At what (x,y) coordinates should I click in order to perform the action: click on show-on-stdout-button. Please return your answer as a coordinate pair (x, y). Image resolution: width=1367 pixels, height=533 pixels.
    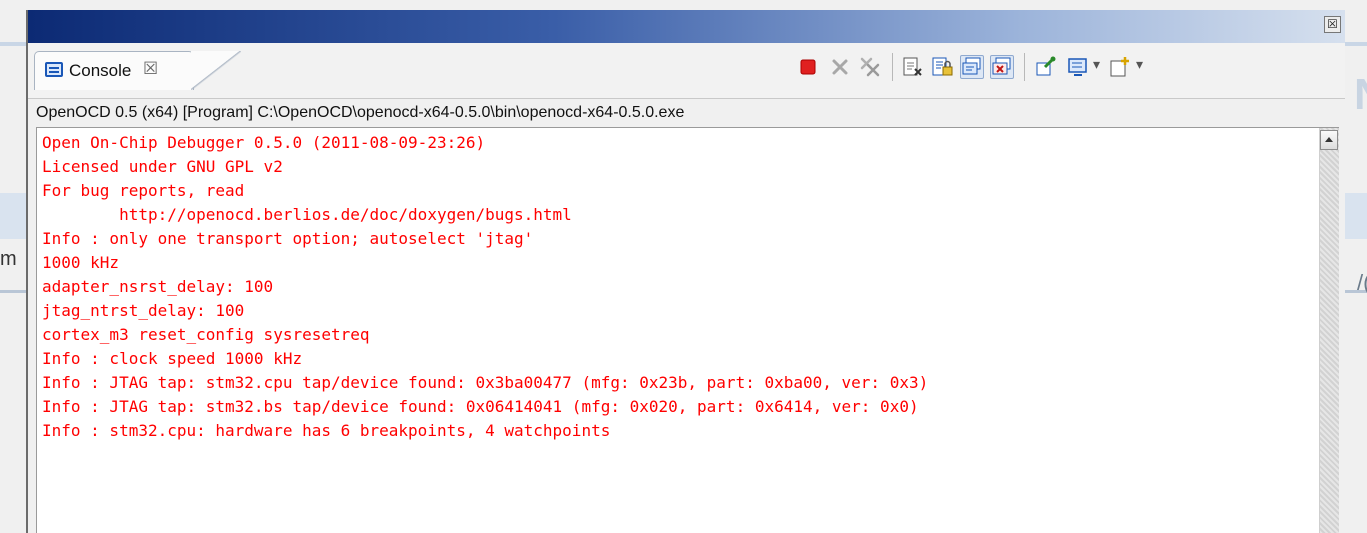
    Looking at the image, I should click on (972, 67).